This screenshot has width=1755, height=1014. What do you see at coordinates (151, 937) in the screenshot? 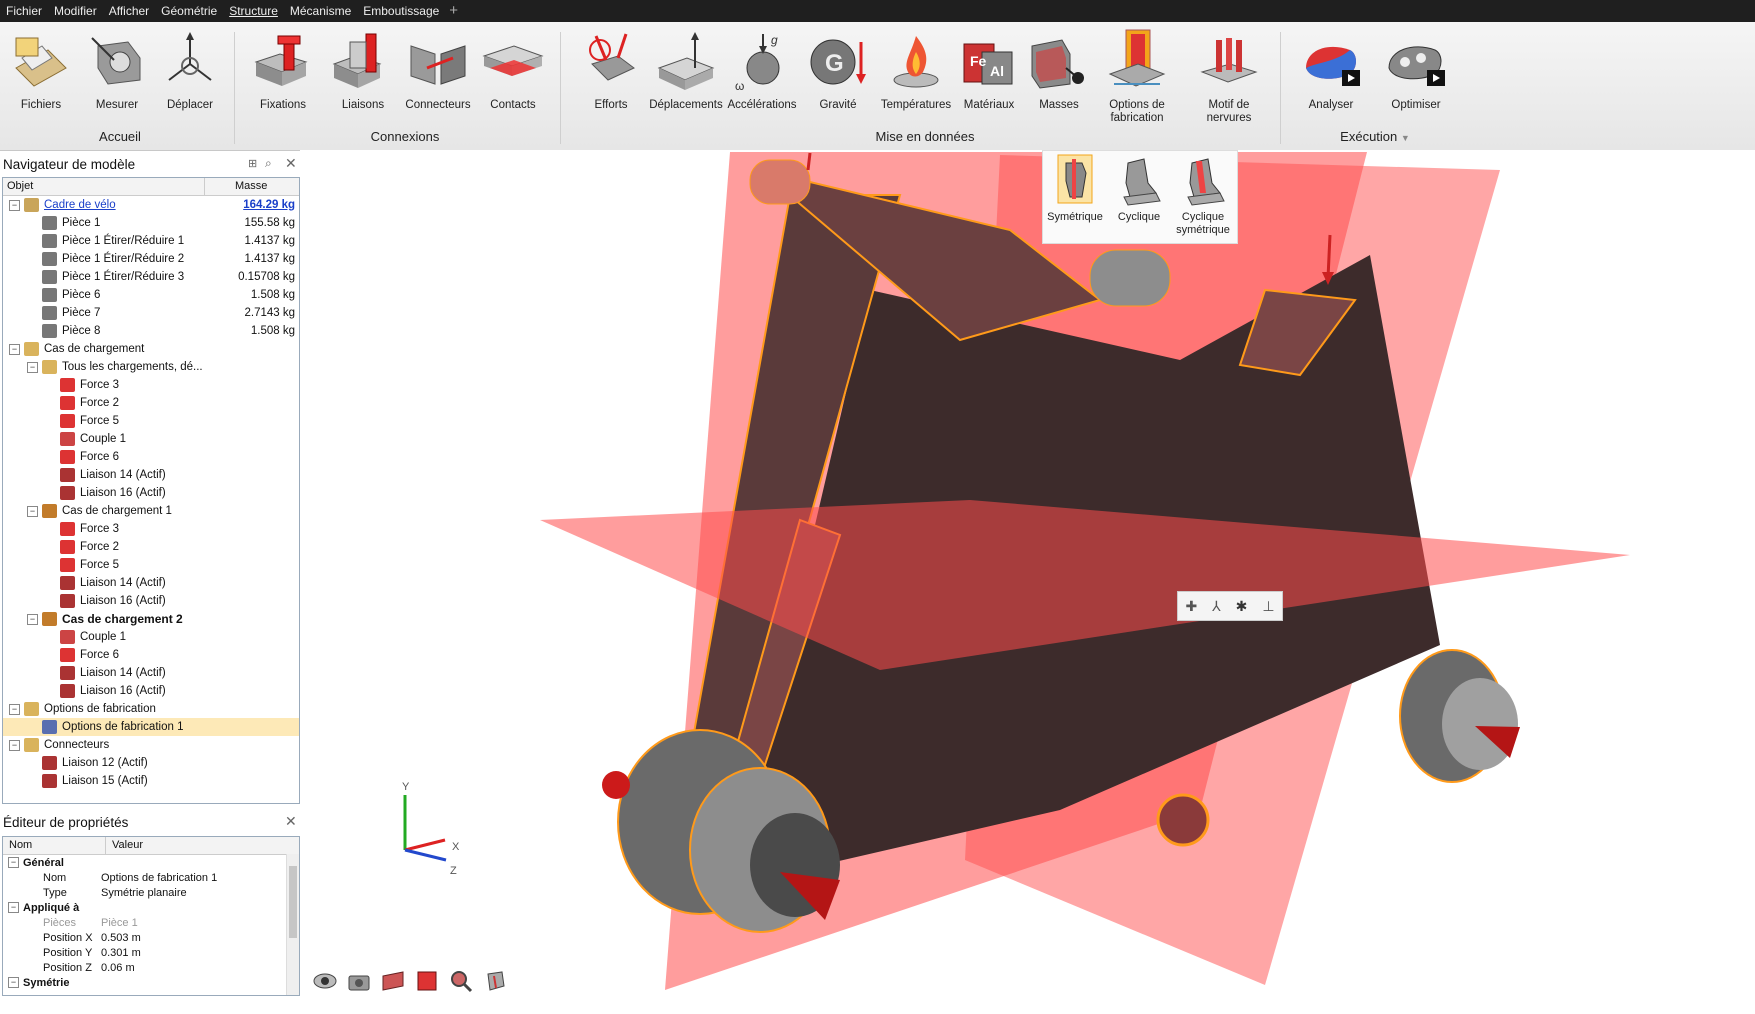
I see `property-row: Position X 0.503 m` at bounding box center [151, 937].